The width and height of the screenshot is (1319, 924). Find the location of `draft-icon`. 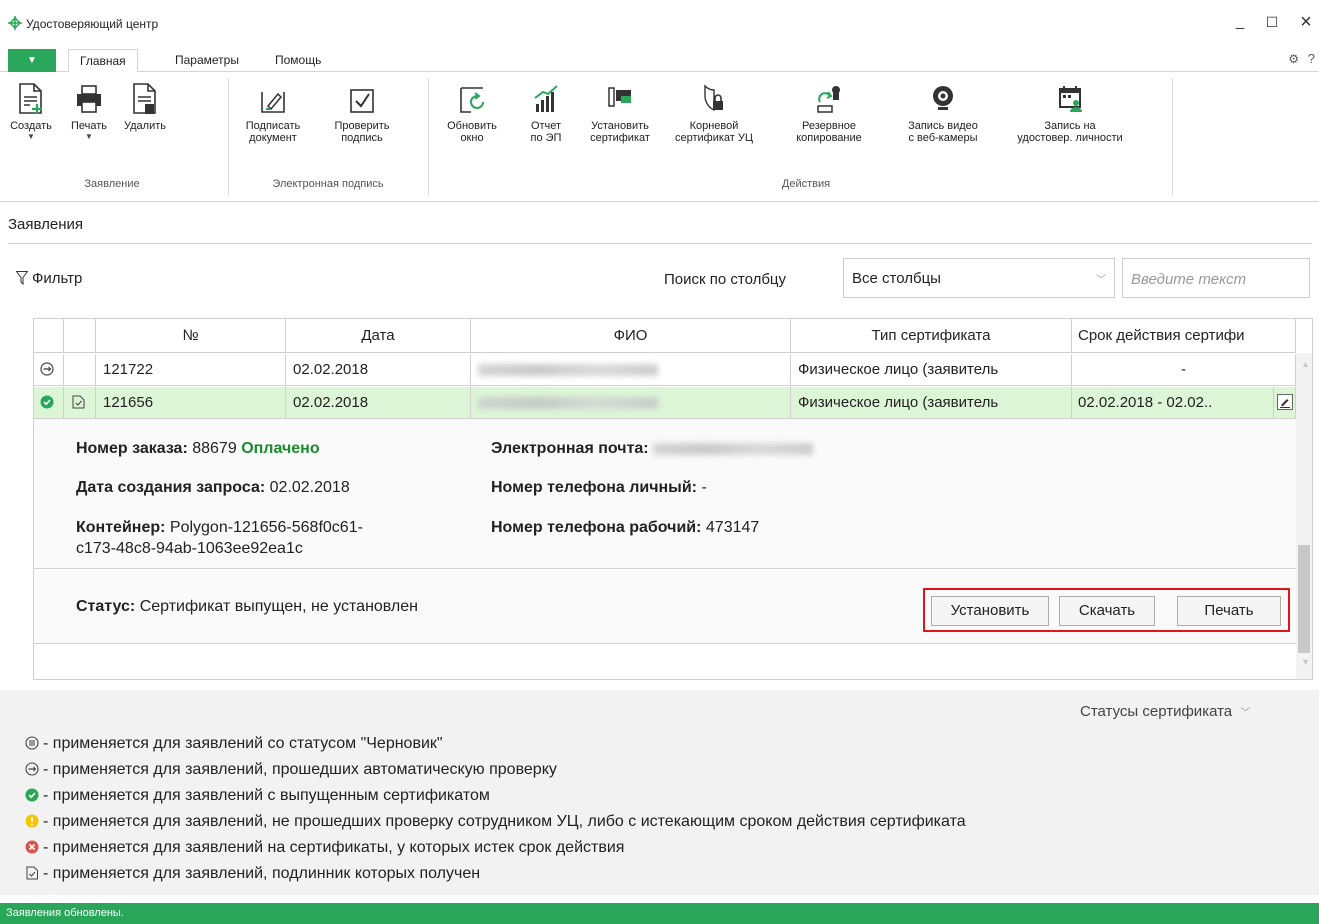

draft-icon is located at coordinates (32, 743).